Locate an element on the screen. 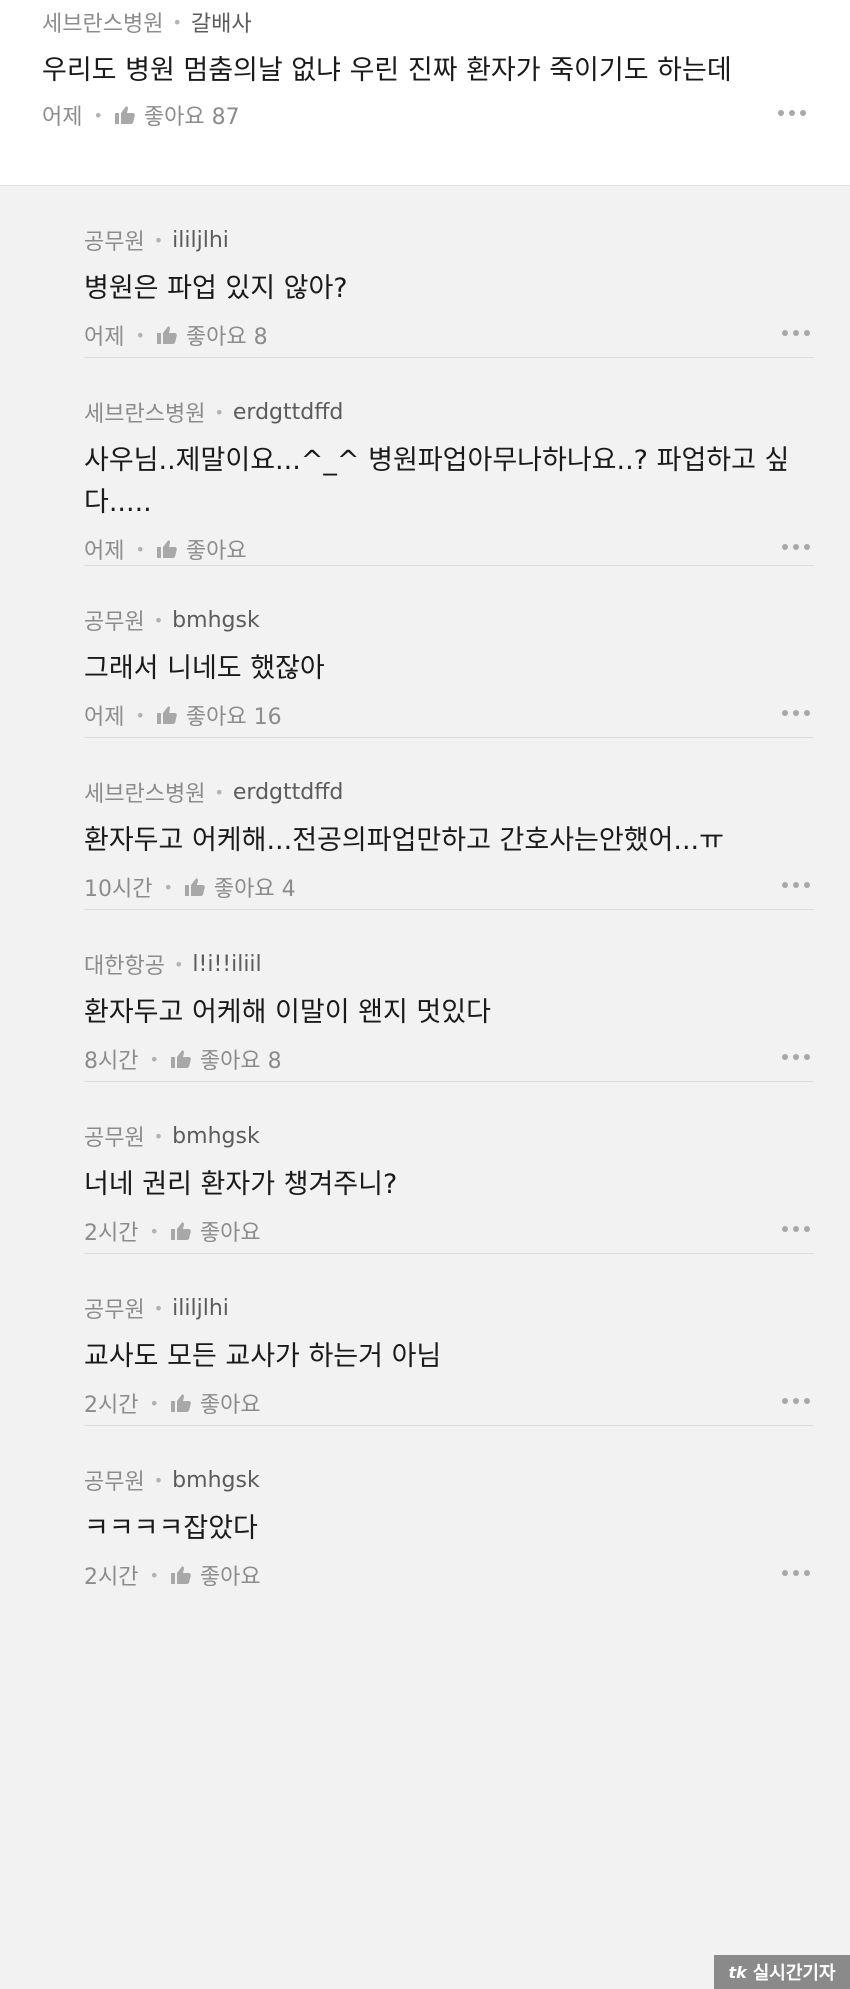 This screenshot has width=850, height=1989. nickname: 갈배사 is located at coordinates (221, 22).